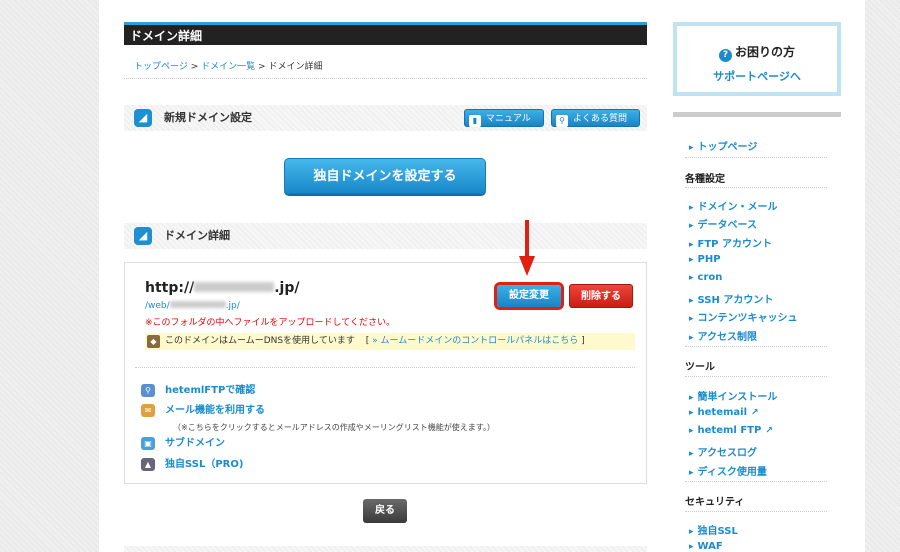  I want to click on sidebar-item-domain-mail: ドメイン・メール, so click(733, 205).